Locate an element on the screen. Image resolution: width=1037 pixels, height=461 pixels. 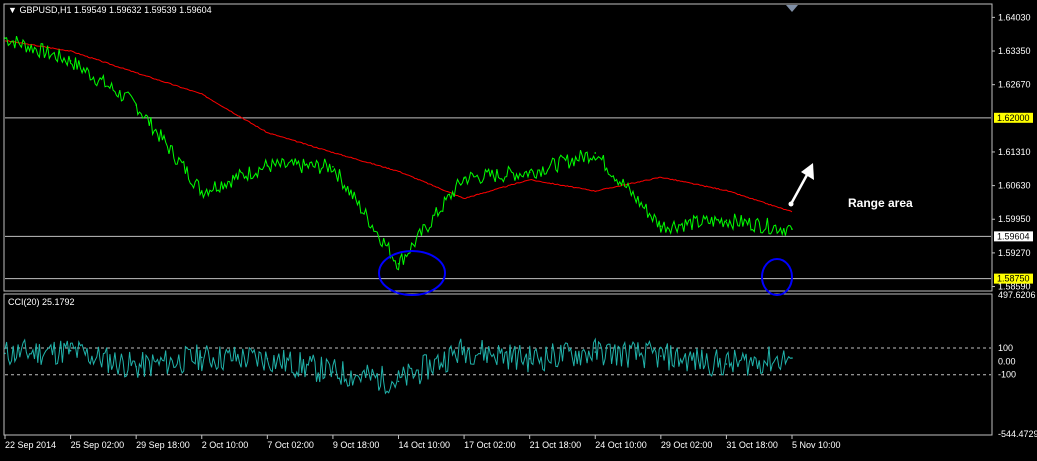
x-tick-label: 31 Oct 18:00 is located at coordinates (752, 445).